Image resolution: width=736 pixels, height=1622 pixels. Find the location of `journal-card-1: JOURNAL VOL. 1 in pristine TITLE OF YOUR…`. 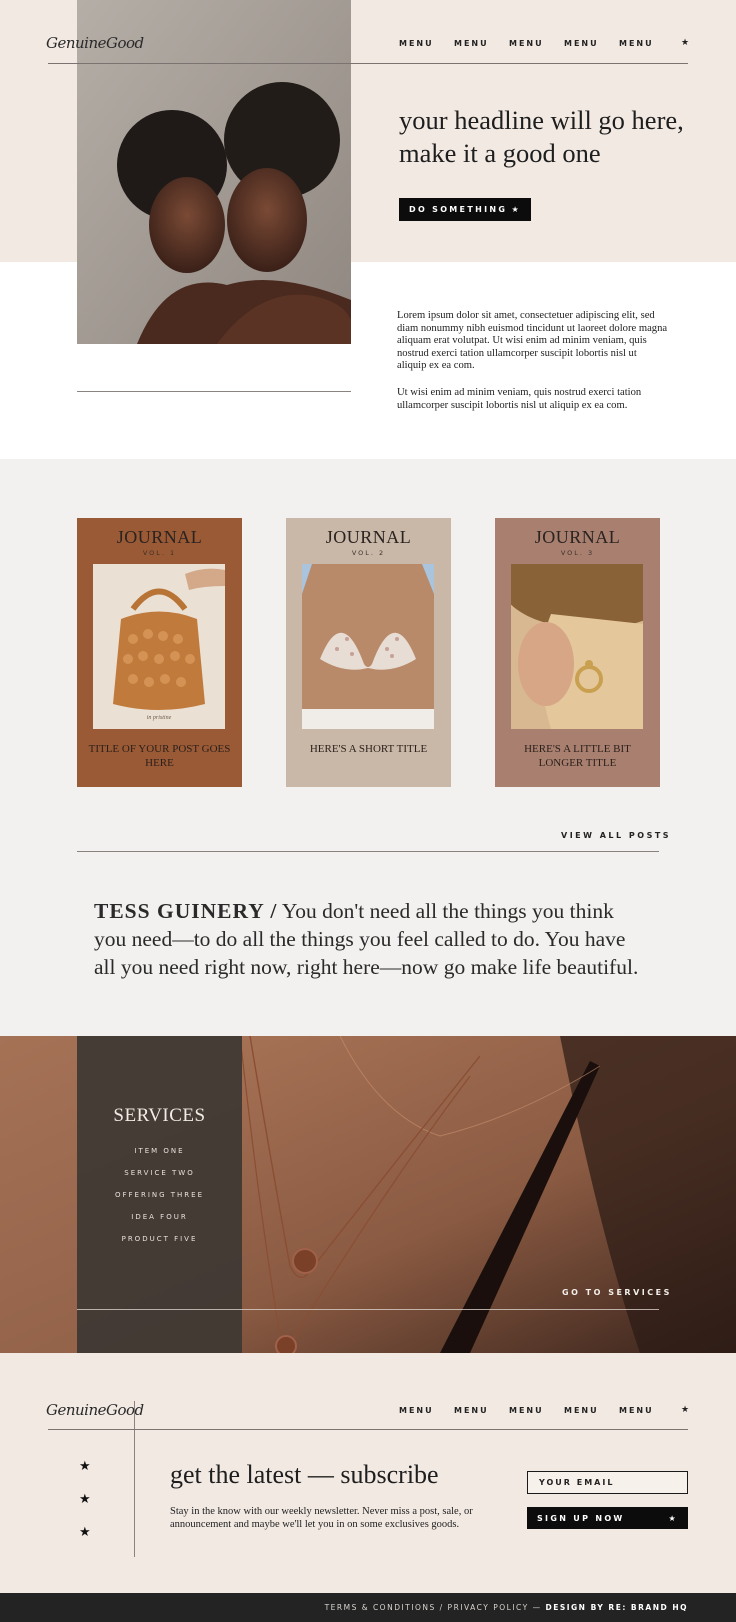

journal-card-1: JOURNAL VOL. 1 in pristine TITLE OF YOUR… is located at coordinates (159, 652).